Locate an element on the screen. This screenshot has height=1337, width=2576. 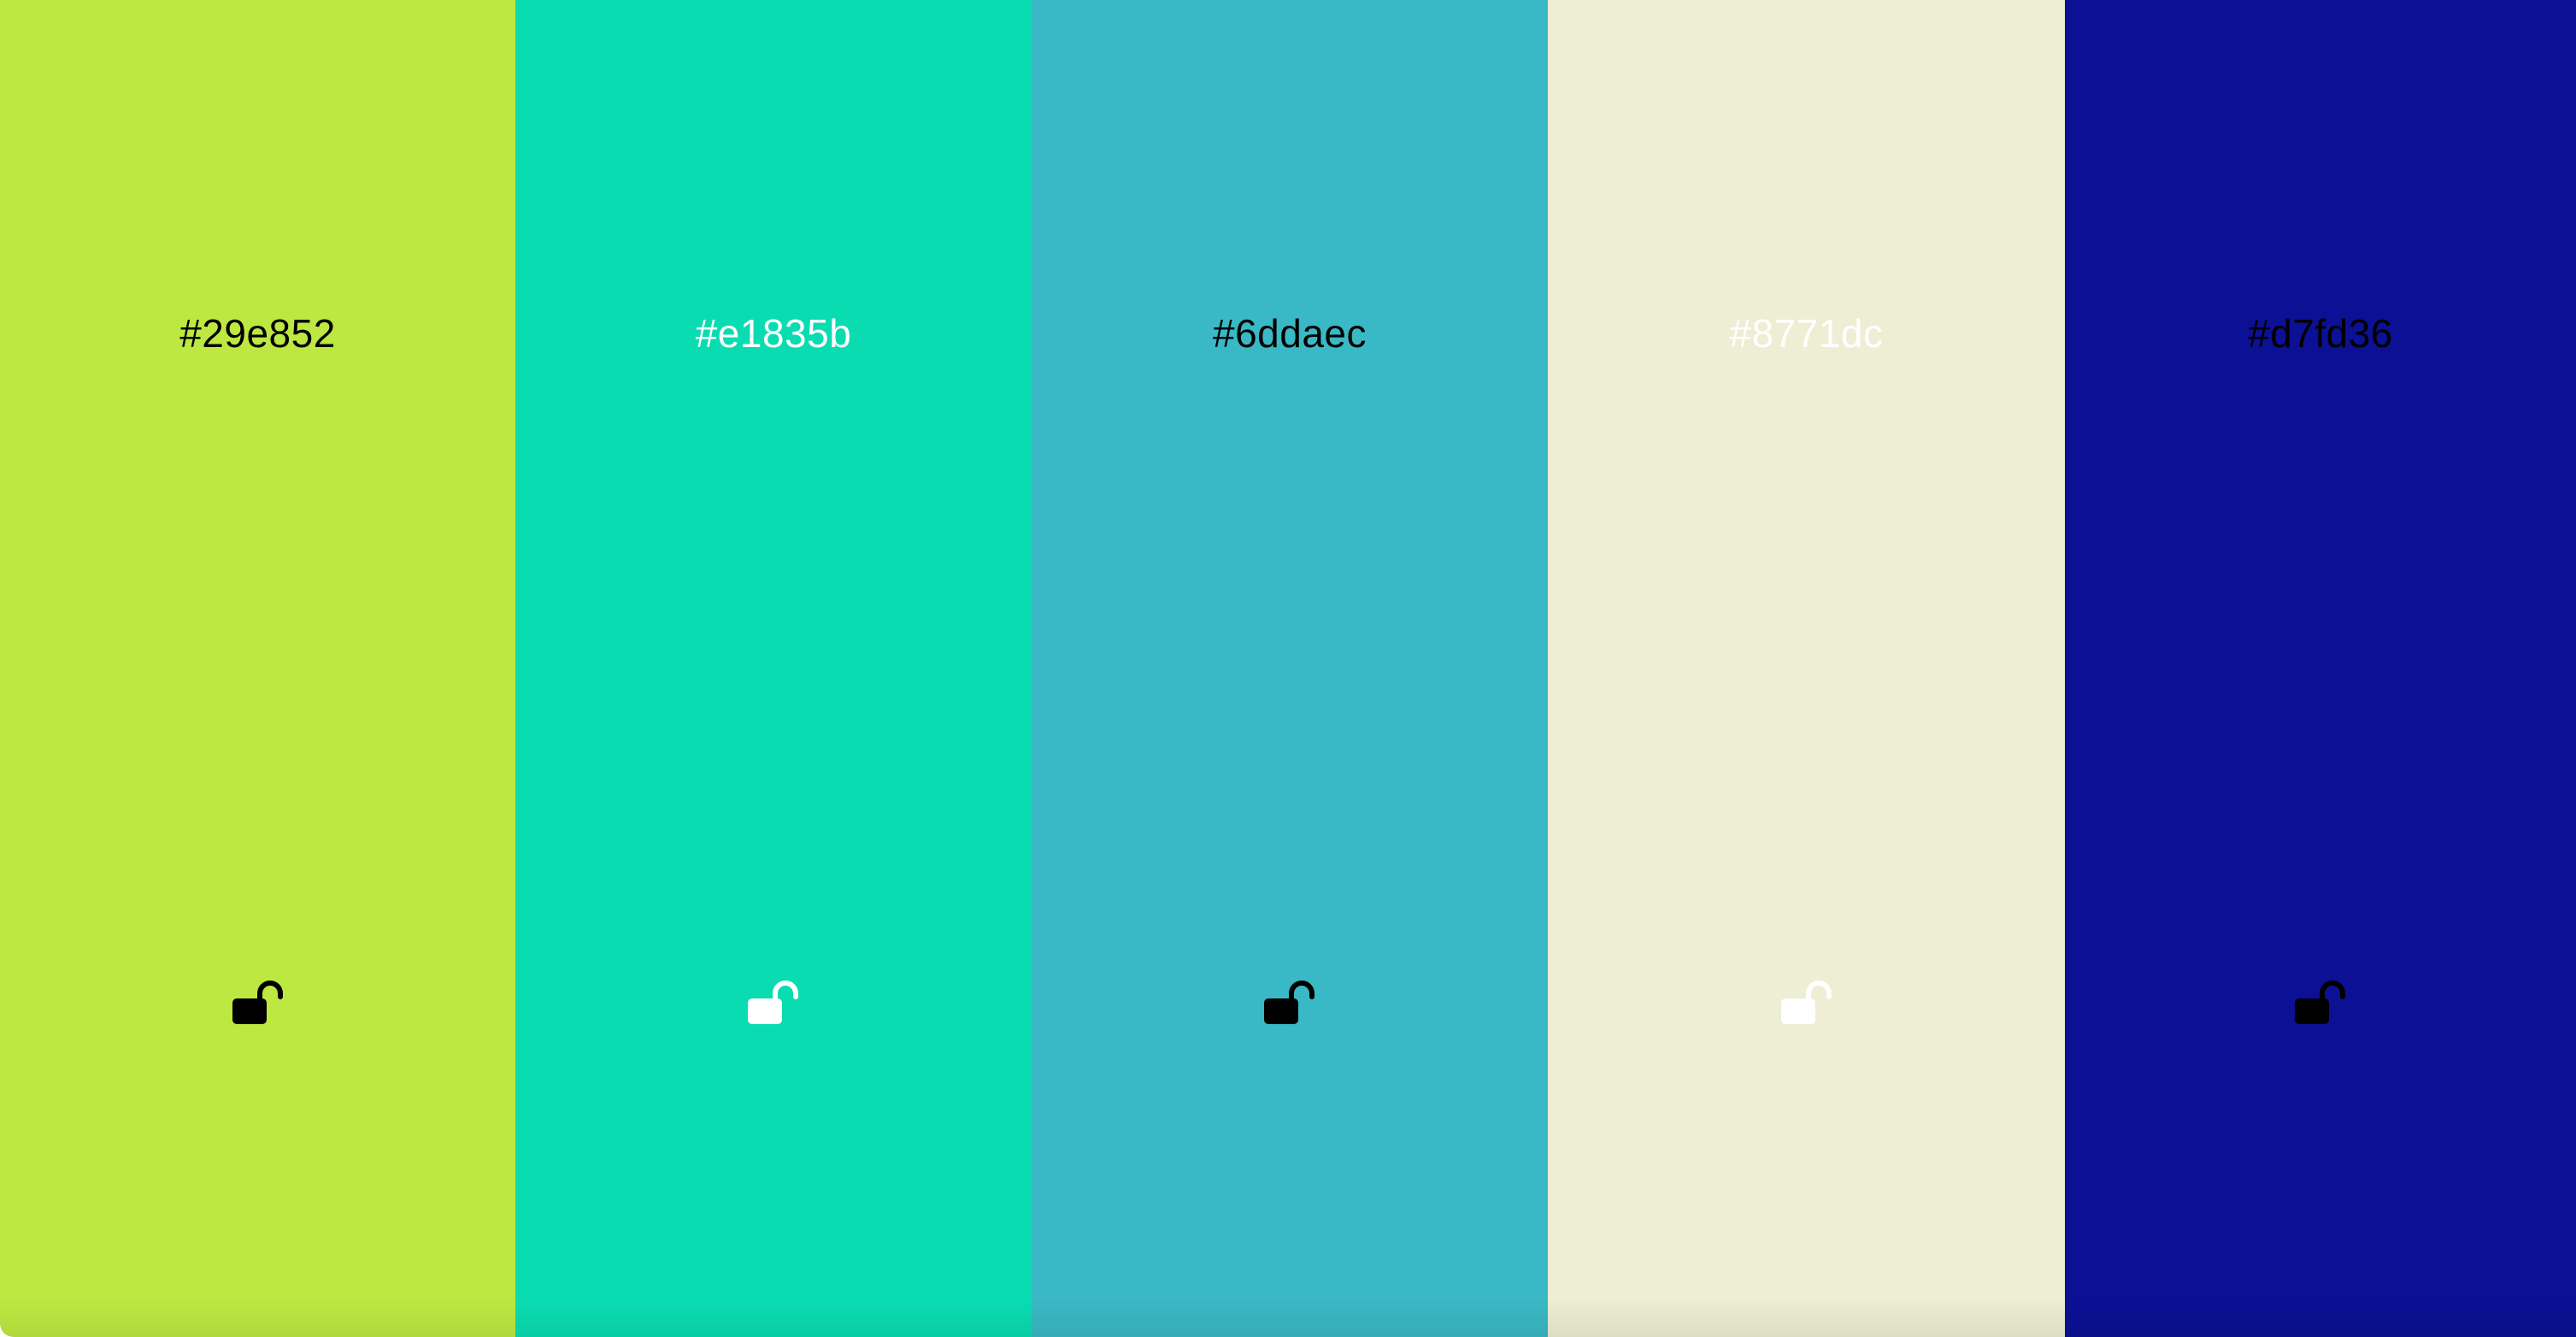
hex-code-label: #29e852 is located at coordinates (257, 334).